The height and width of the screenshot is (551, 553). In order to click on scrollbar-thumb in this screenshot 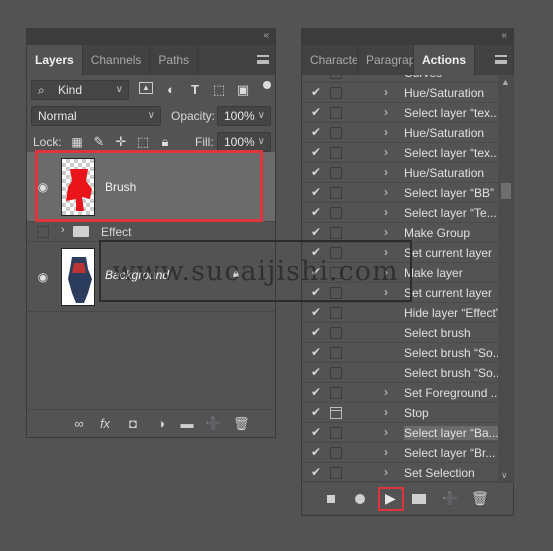, I will do `click(506, 191)`.